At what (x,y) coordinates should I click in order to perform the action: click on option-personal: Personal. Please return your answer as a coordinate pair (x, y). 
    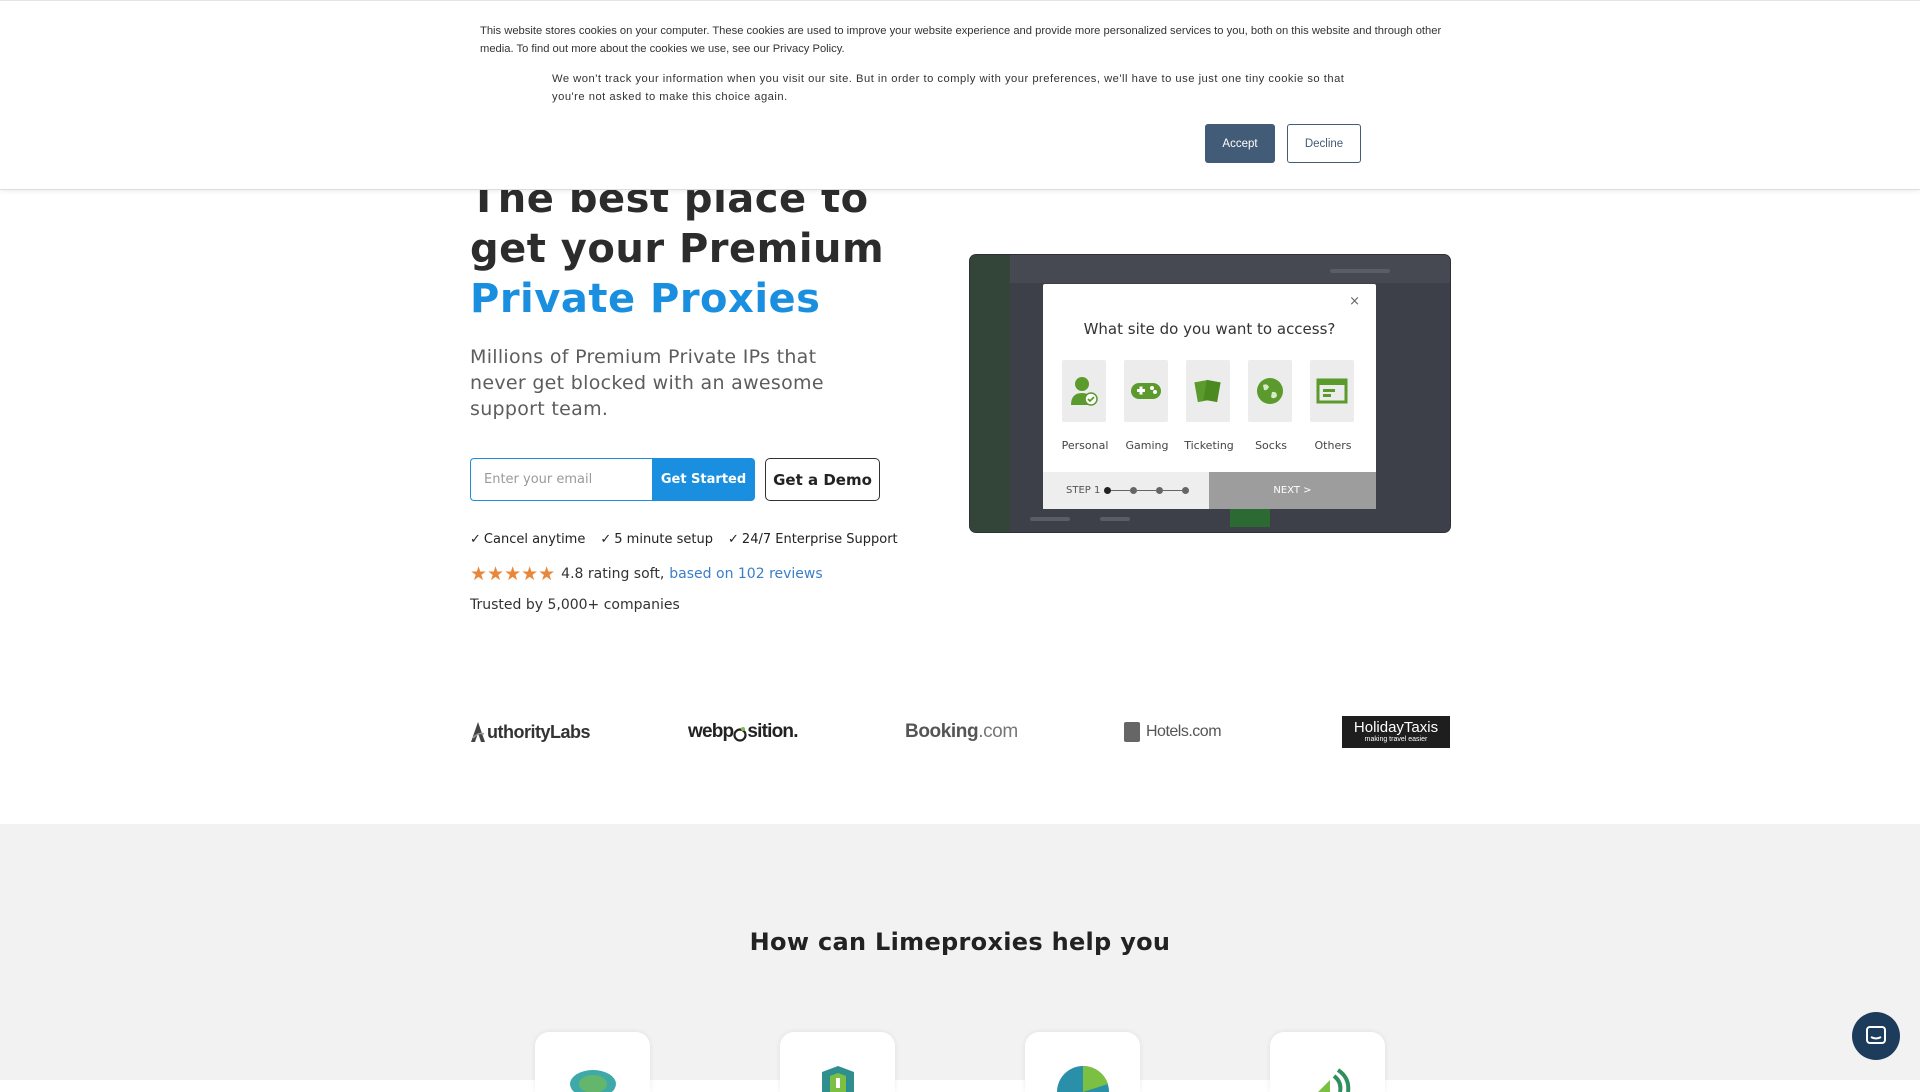
    Looking at the image, I should click on (1085, 406).